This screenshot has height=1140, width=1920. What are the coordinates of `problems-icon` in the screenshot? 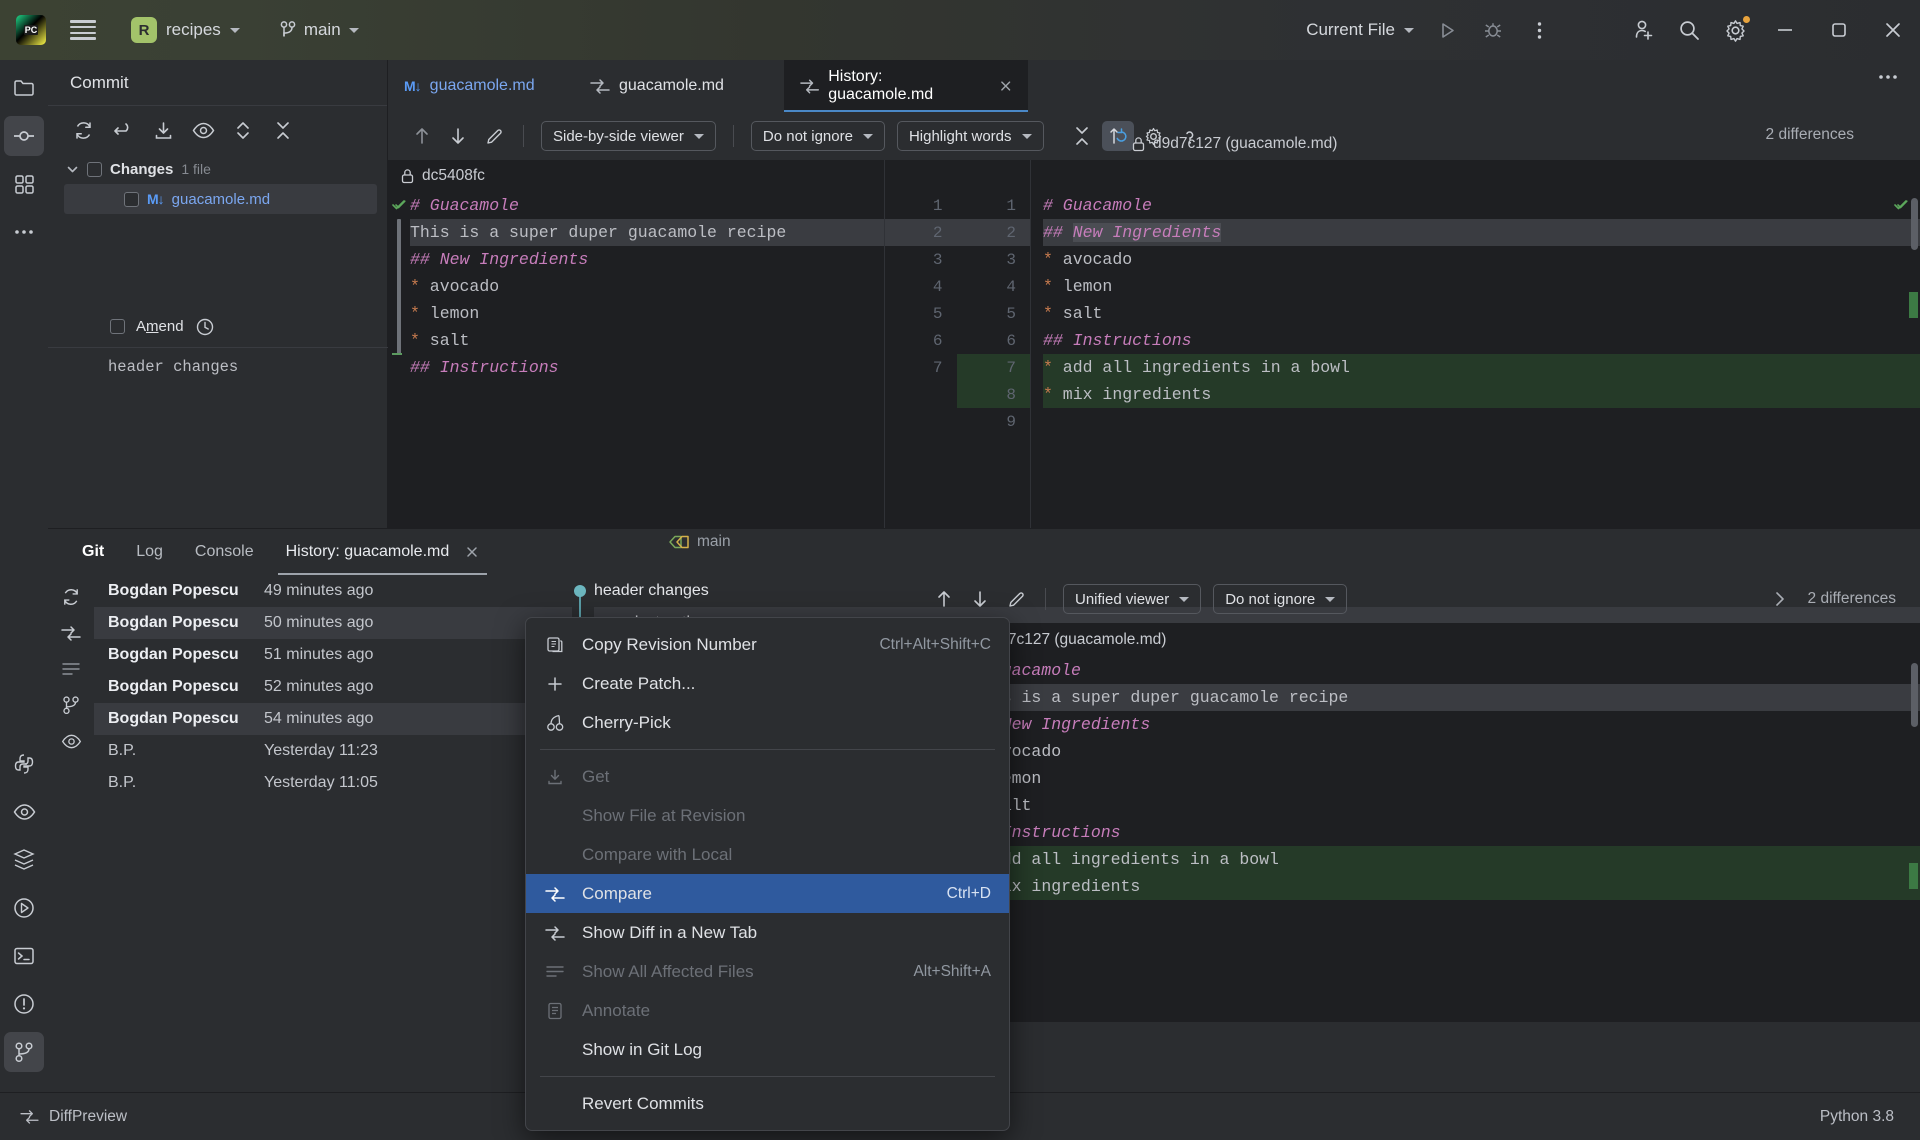 It's located at (24, 1004).